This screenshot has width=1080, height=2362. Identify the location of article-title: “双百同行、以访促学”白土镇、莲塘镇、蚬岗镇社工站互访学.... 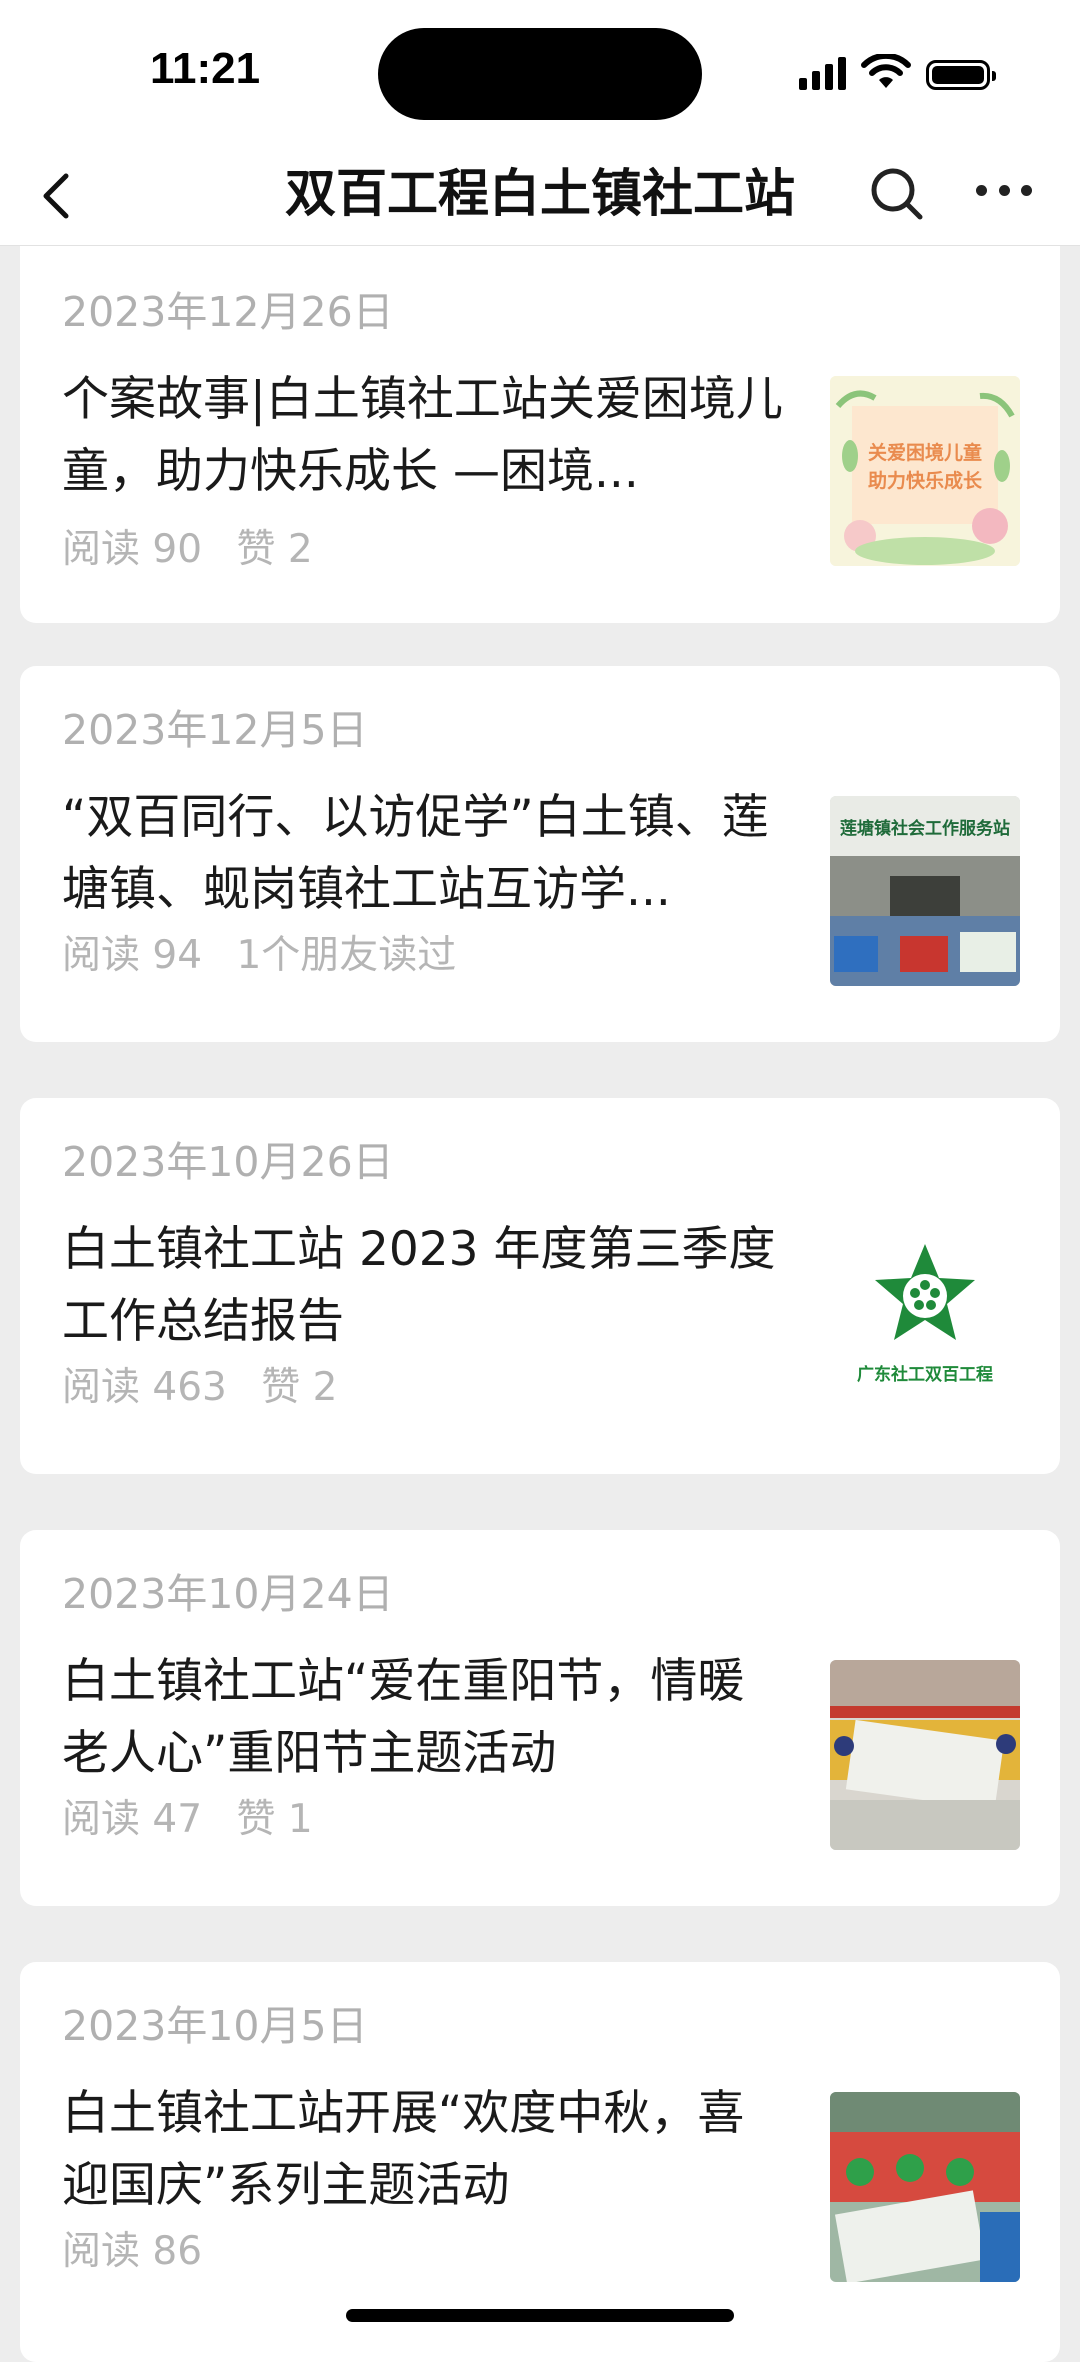
(425, 854).